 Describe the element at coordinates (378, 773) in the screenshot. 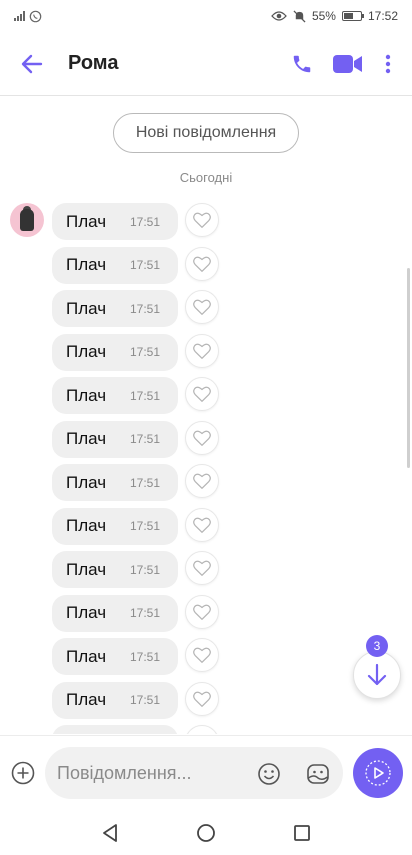

I see `send-button` at that location.